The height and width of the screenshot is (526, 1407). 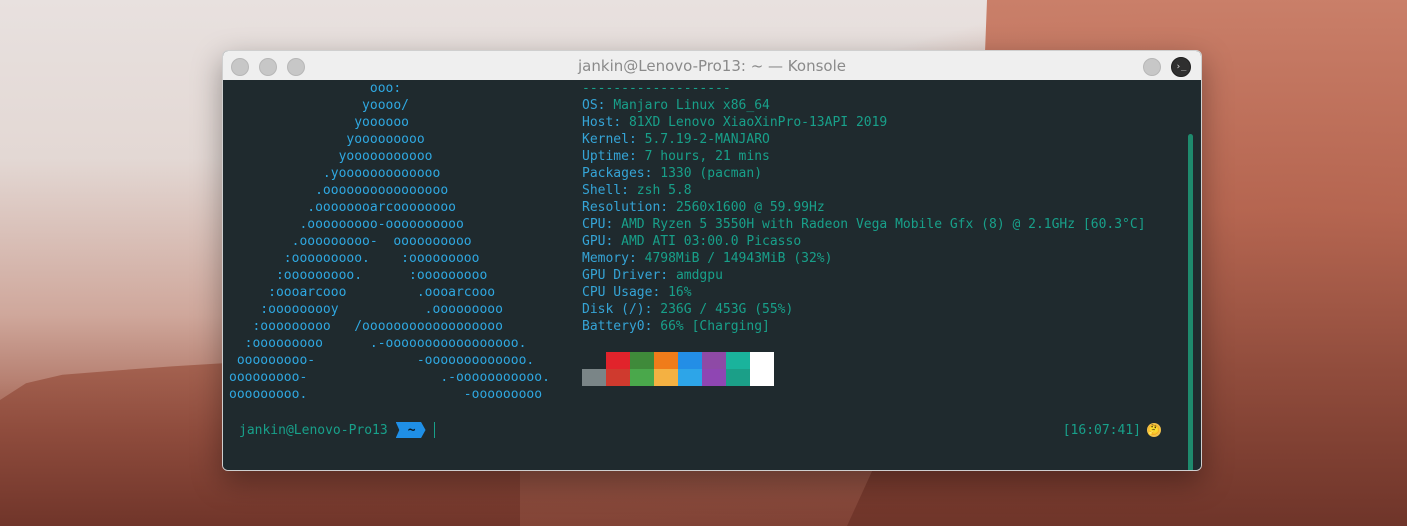 What do you see at coordinates (738, 258) in the screenshot?
I see `info-value: 4798MiB / 14943MiB (32%)` at bounding box center [738, 258].